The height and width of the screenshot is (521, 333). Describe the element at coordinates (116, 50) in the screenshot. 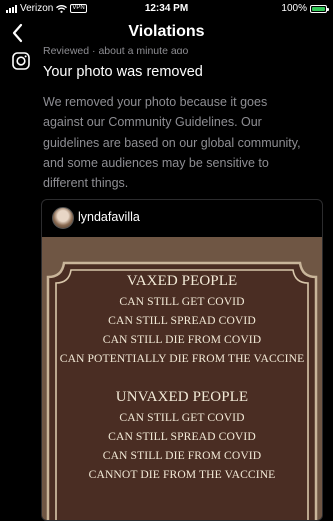

I see `notification-meta: Reviewed · about a minute ago` at that location.